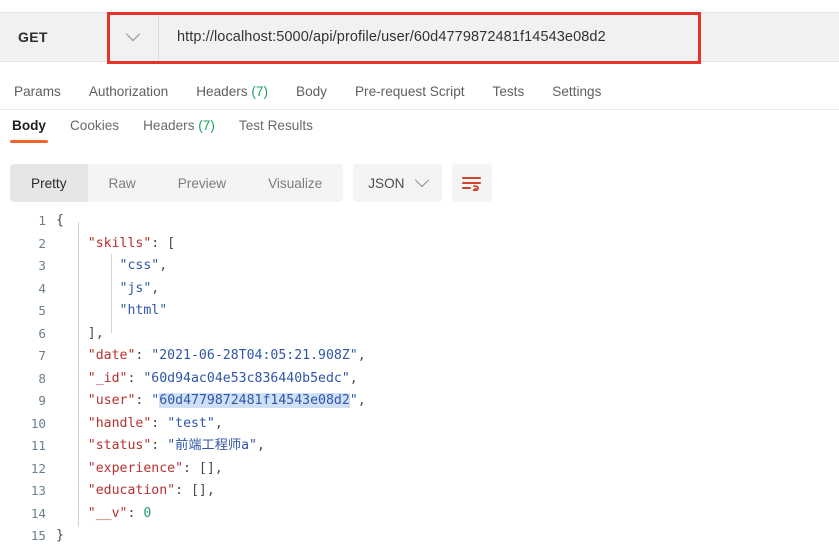 This screenshot has height=554, width=839. Describe the element at coordinates (131, 490) in the screenshot. I see `json-token: "education"` at that location.